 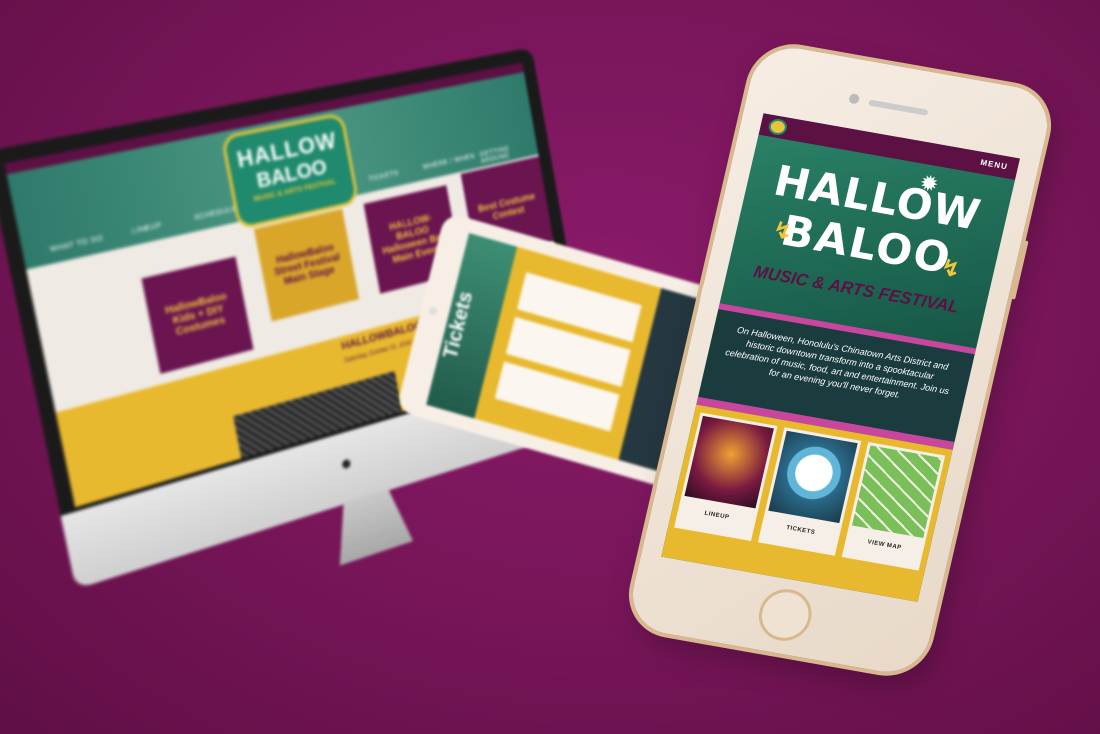 I want to click on nav-link-tickets: TICKETS, so click(x=383, y=176).